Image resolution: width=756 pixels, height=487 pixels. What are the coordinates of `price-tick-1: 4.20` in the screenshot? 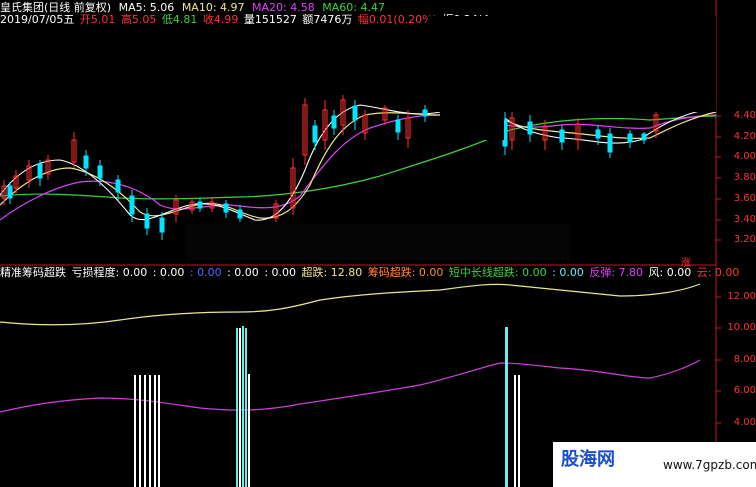 It's located at (744, 136).